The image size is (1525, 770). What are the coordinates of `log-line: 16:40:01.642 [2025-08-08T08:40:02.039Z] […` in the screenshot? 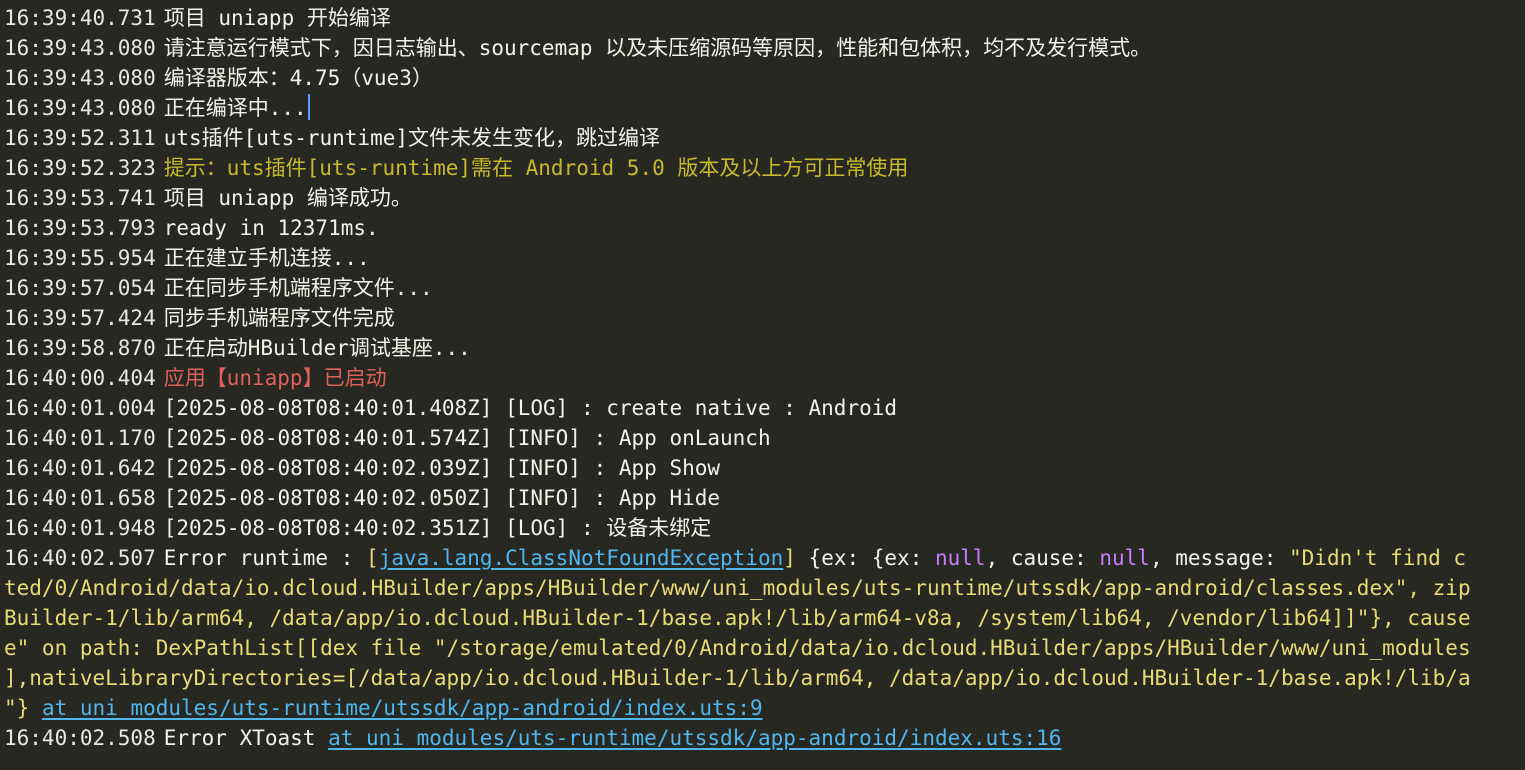 It's located at (762, 468).